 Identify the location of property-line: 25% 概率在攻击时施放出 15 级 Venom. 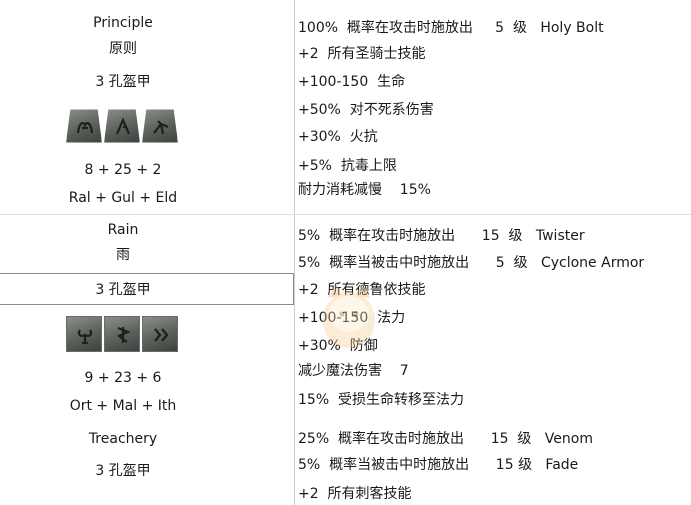
(445, 439).